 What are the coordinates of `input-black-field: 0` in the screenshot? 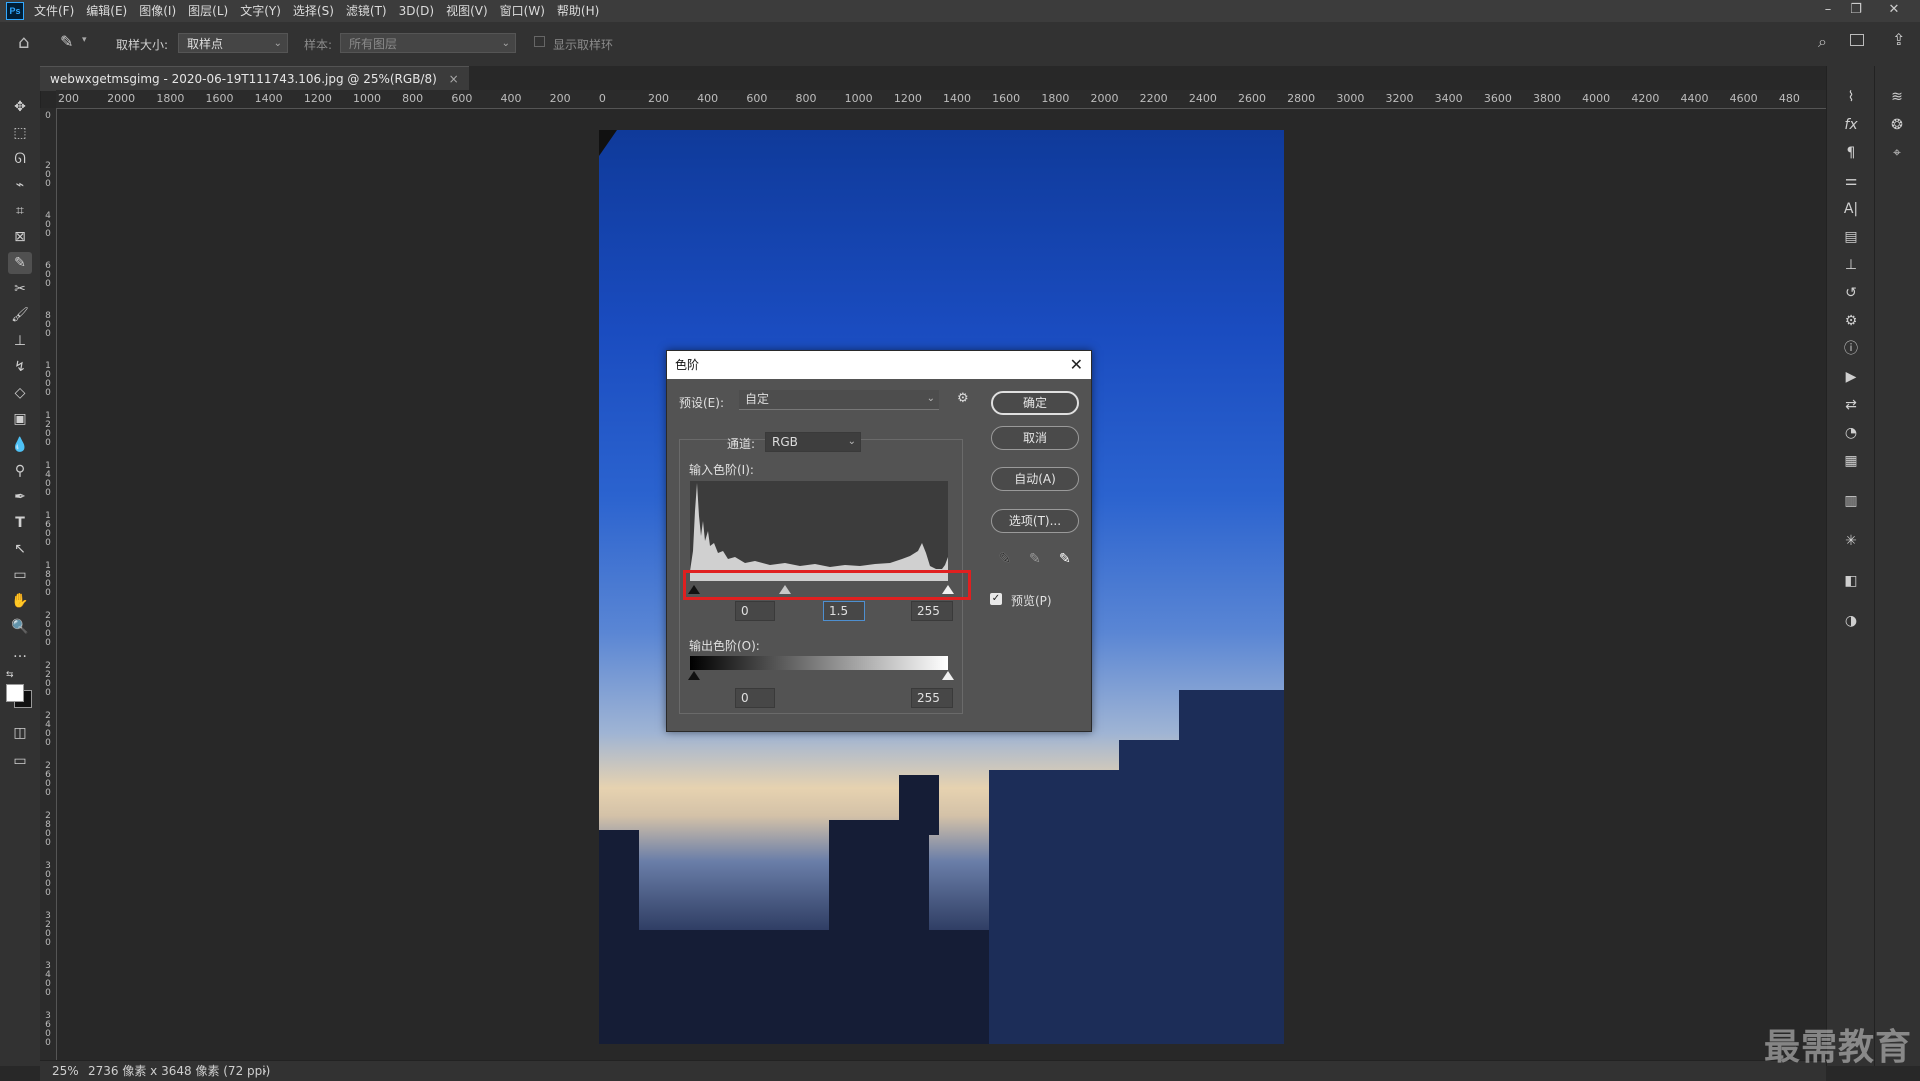 It's located at (755, 611).